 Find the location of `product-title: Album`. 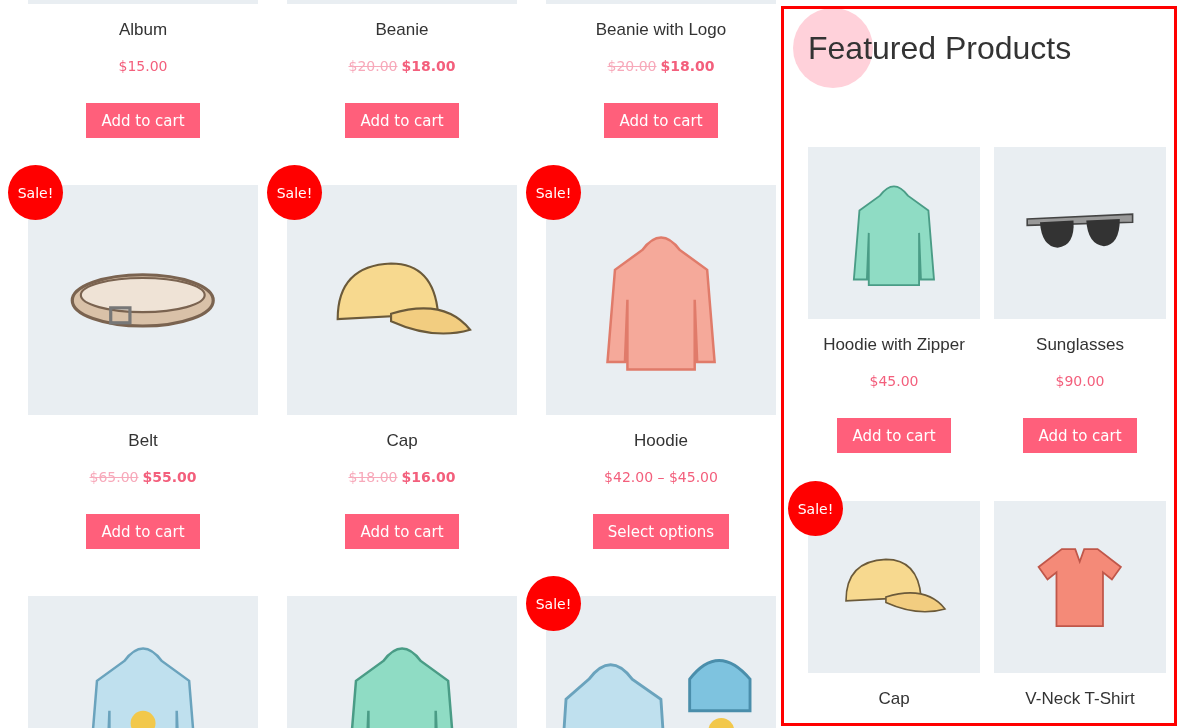

product-title: Album is located at coordinates (143, 30).